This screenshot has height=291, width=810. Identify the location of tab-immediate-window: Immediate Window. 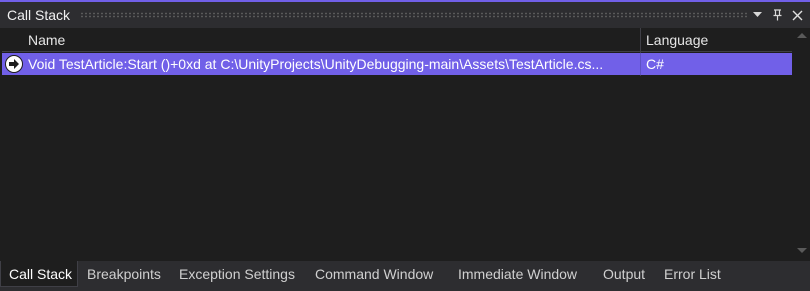
(517, 274).